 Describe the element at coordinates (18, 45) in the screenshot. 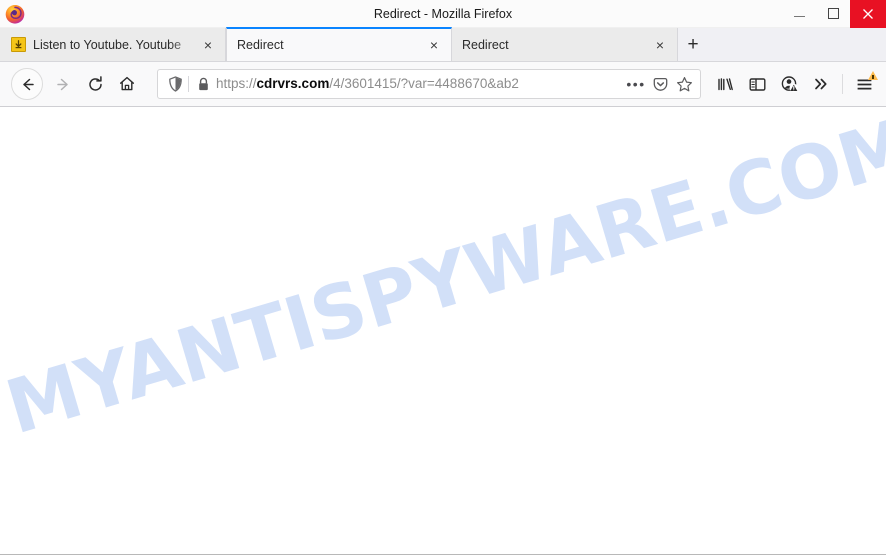

I see `download-arrow-icon` at that location.